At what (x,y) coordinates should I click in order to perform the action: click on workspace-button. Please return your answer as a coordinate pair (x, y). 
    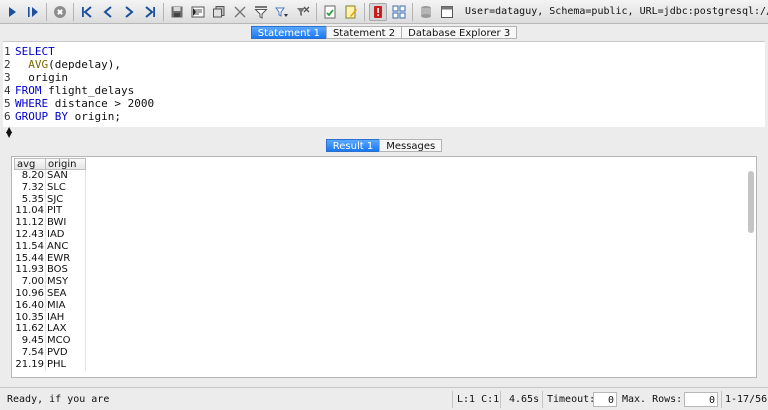
    Looking at the image, I should click on (447, 12).